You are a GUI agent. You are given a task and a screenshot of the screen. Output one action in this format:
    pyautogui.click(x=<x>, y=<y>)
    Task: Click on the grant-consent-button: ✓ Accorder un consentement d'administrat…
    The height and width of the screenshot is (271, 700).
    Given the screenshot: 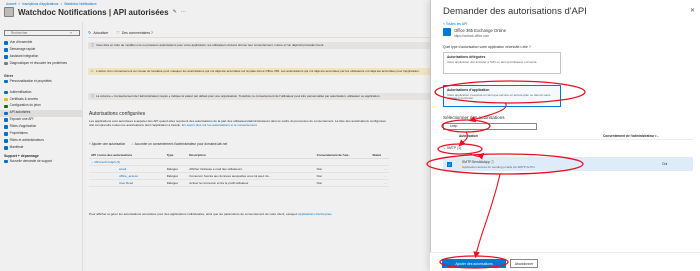 What is the action you would take?
    pyautogui.click(x=179, y=144)
    